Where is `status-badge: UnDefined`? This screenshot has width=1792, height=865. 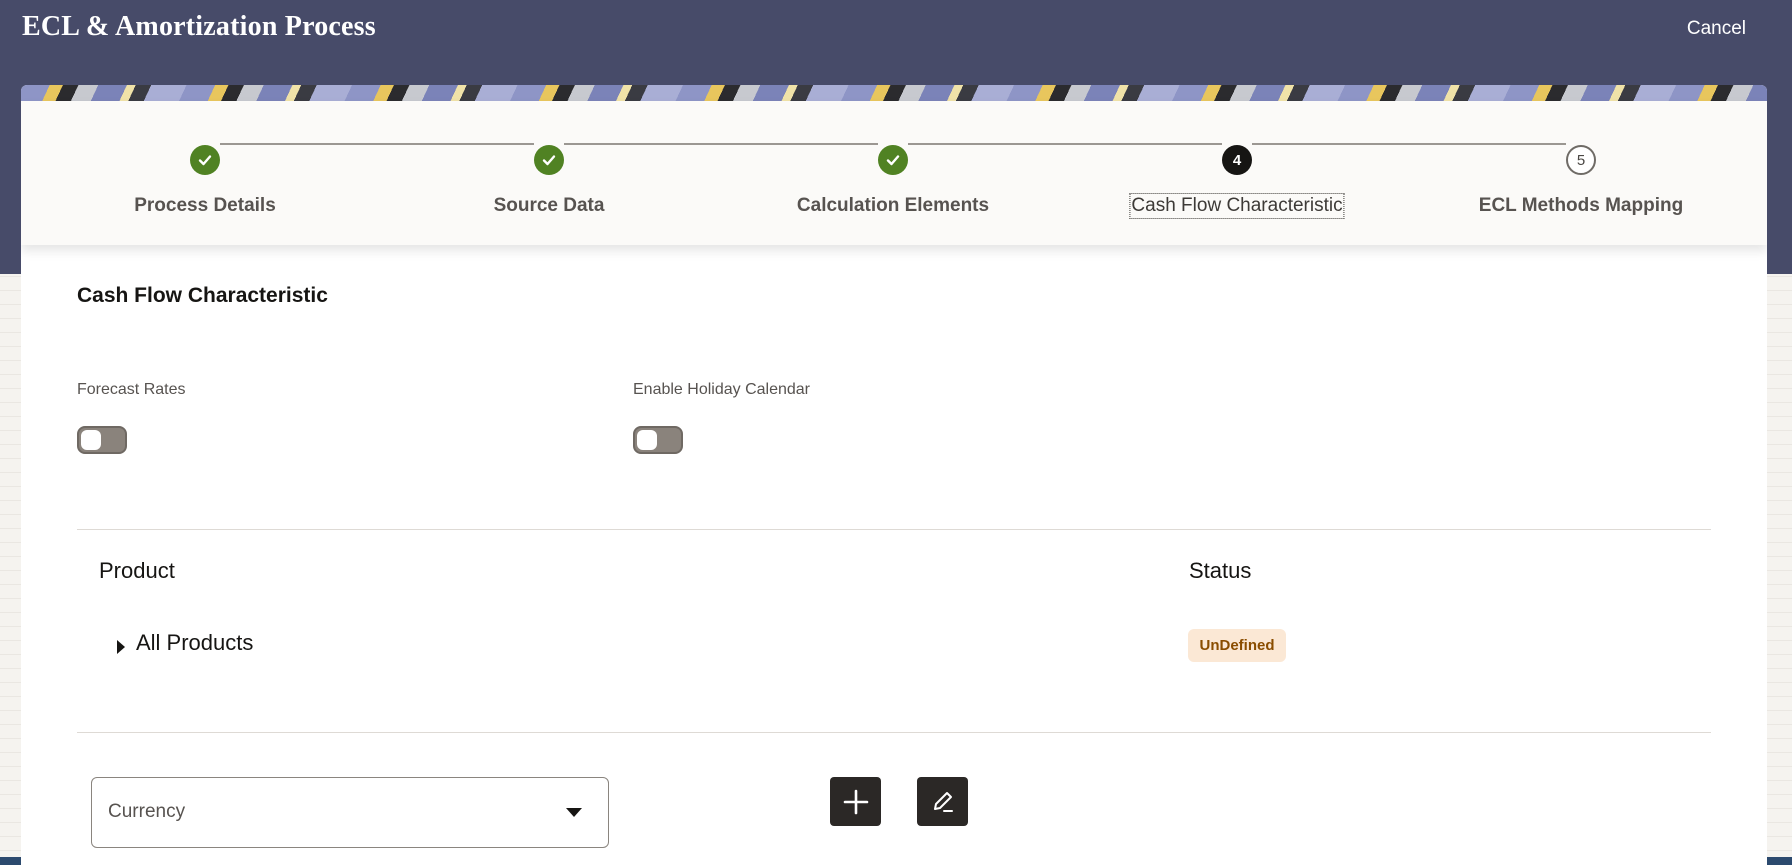 status-badge: UnDefined is located at coordinates (1237, 645).